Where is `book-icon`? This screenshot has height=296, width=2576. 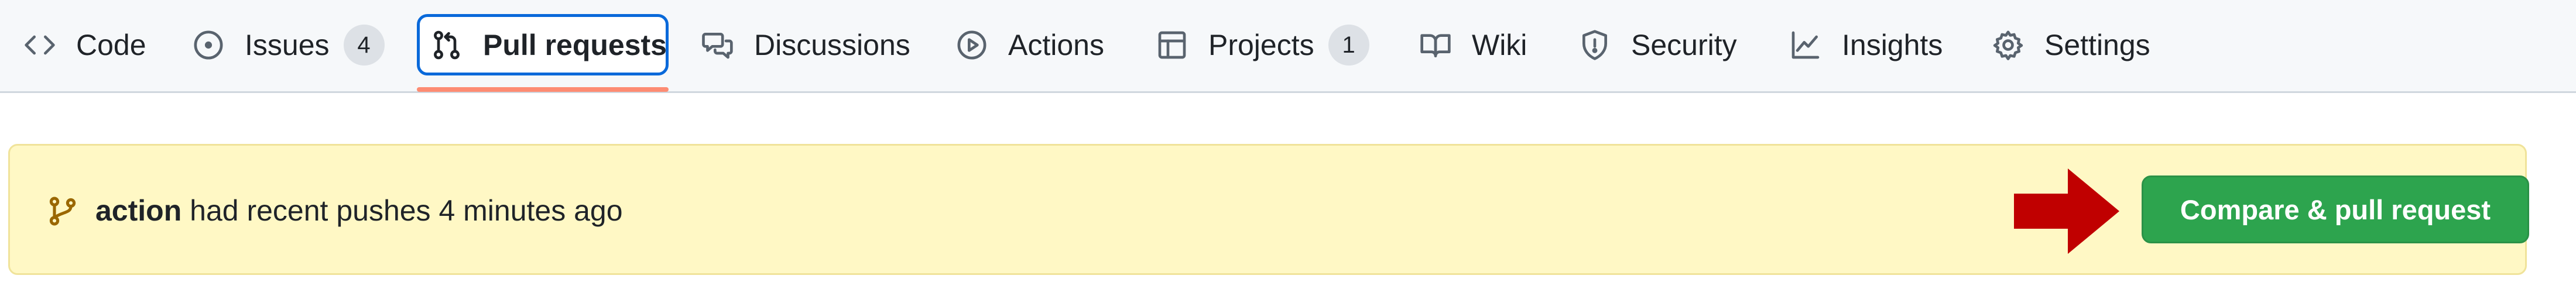 book-icon is located at coordinates (1435, 45).